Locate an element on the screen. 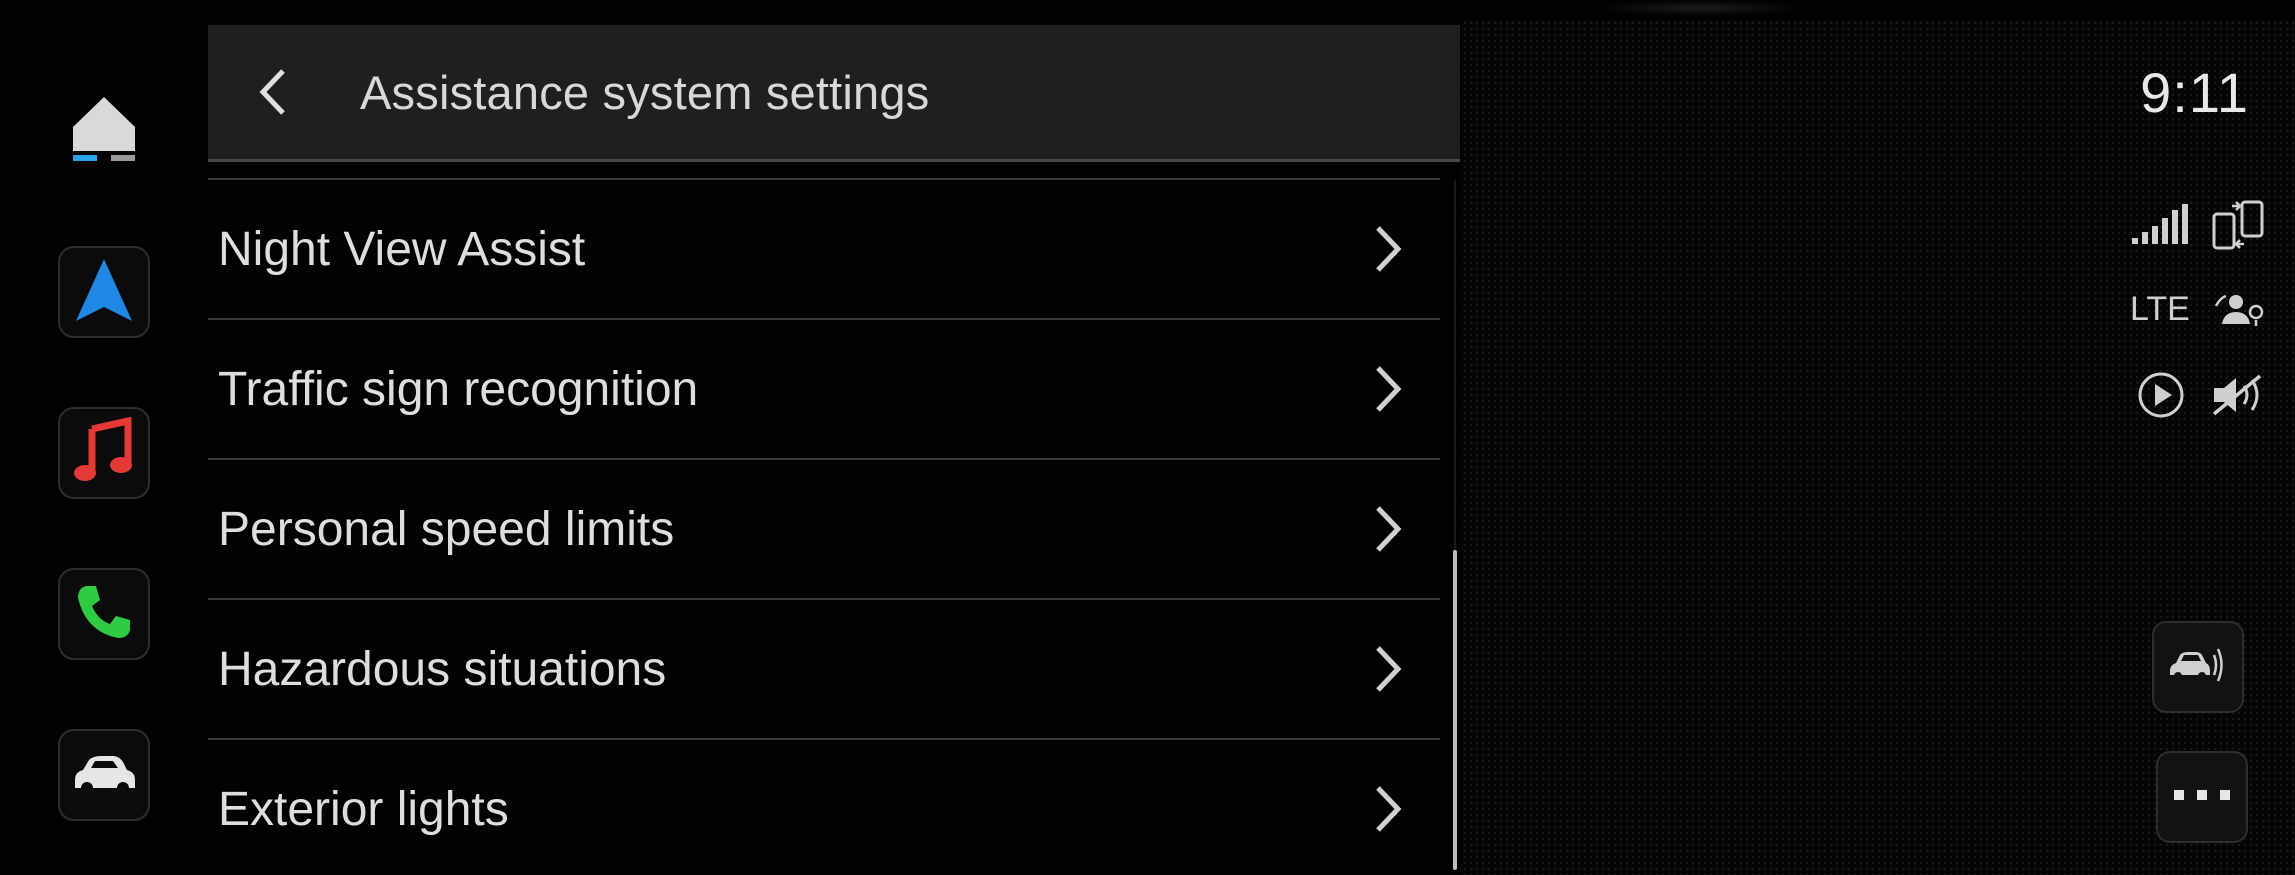 The image size is (2295, 875). navigation-button is located at coordinates (104, 292).